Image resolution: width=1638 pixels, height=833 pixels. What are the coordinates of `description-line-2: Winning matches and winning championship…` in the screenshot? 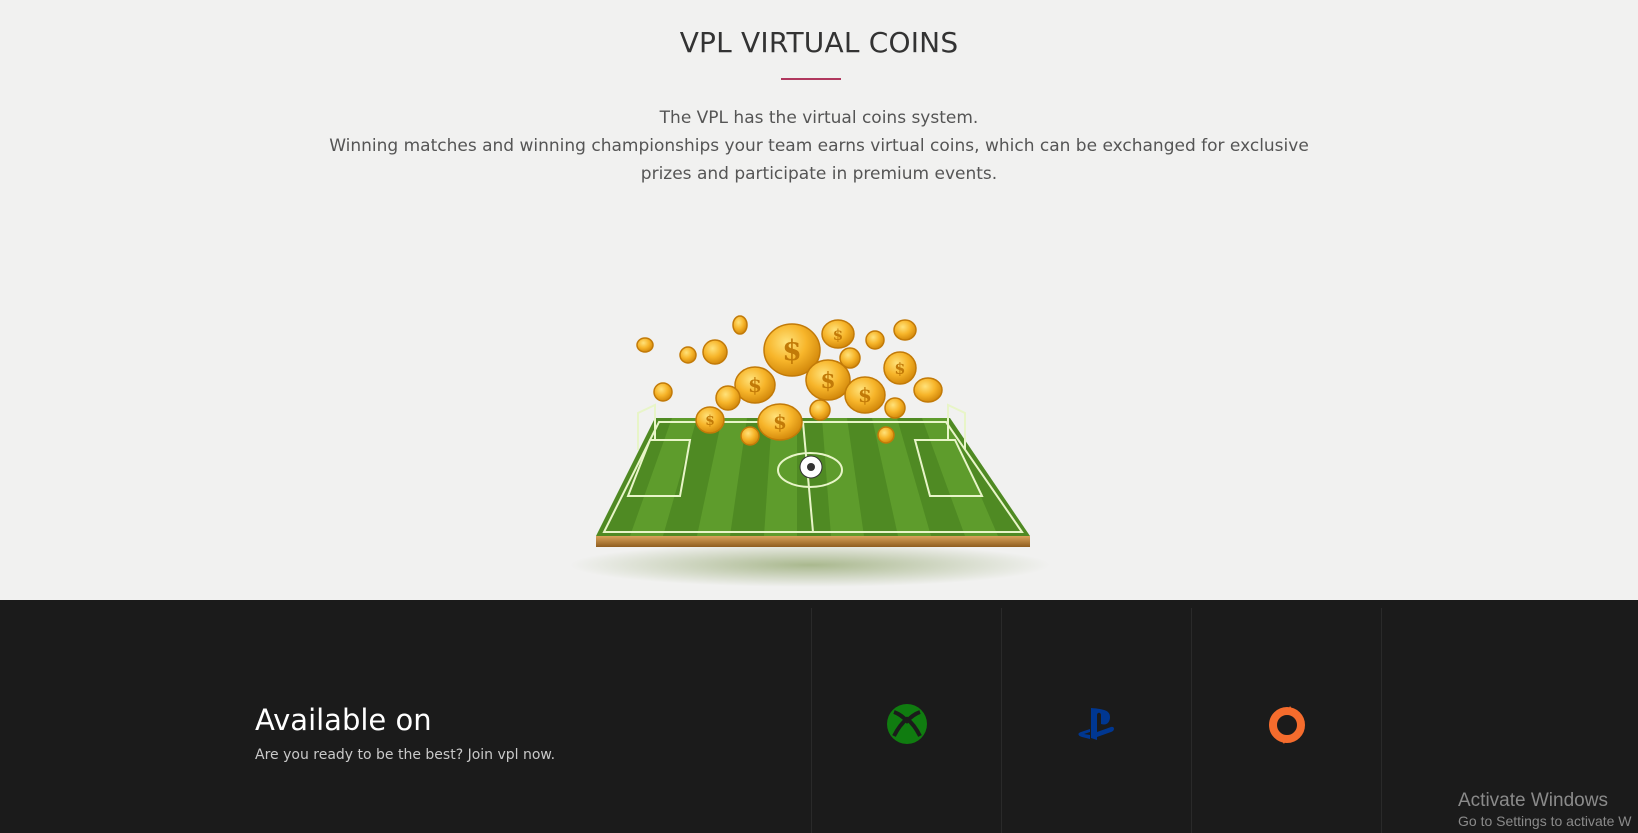 It's located at (819, 160).